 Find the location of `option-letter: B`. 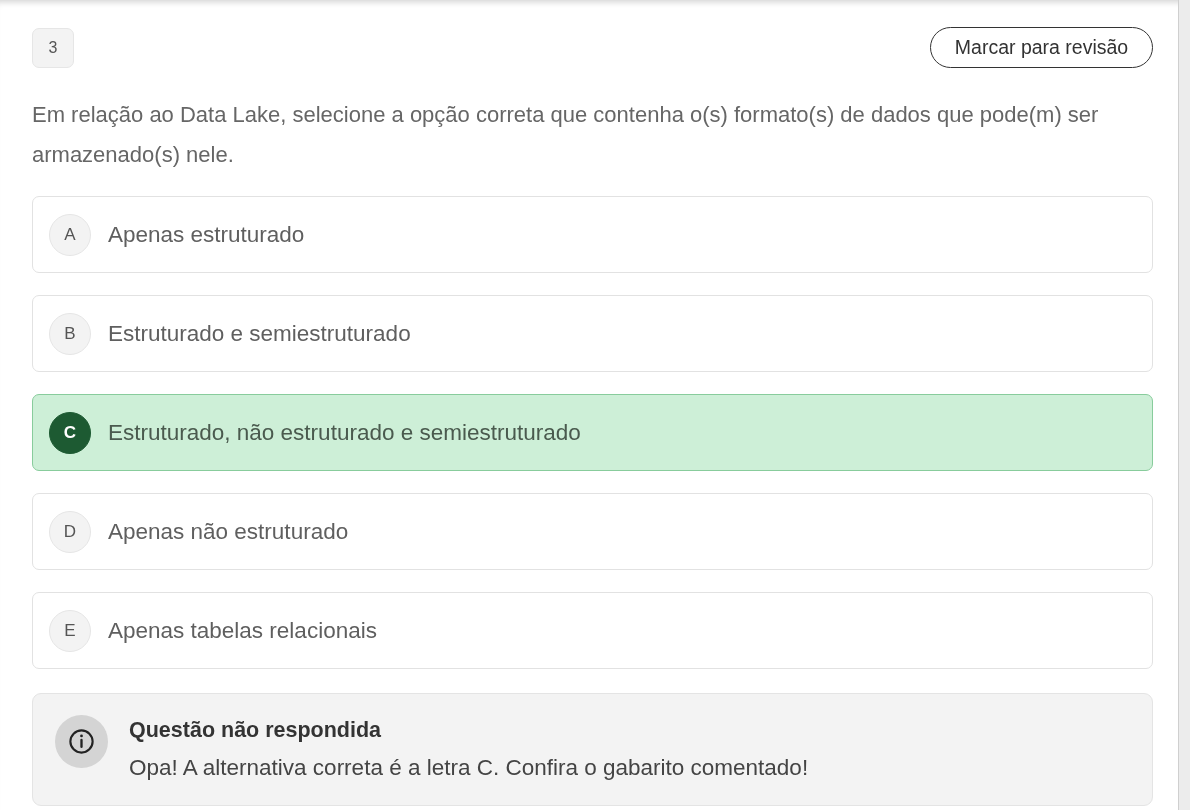

option-letter: B is located at coordinates (70, 333).